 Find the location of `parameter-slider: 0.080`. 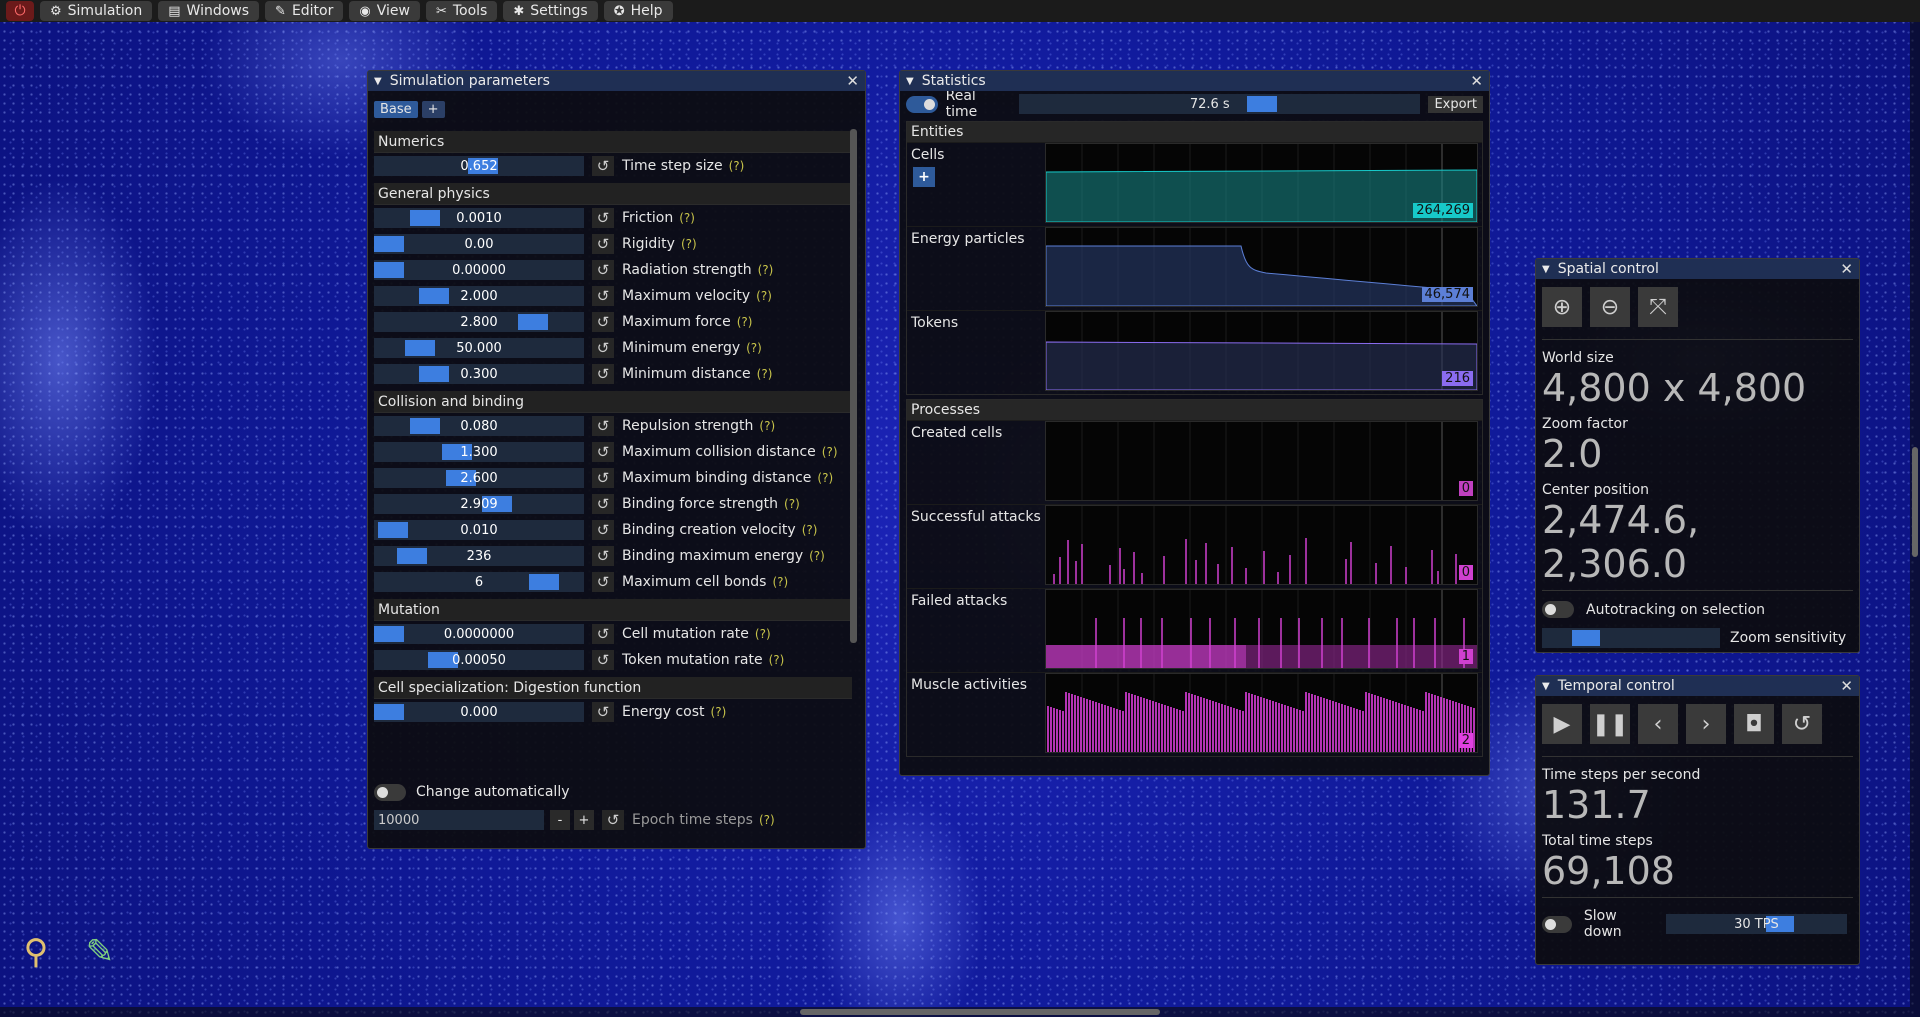

parameter-slider: 0.080 is located at coordinates (479, 426).